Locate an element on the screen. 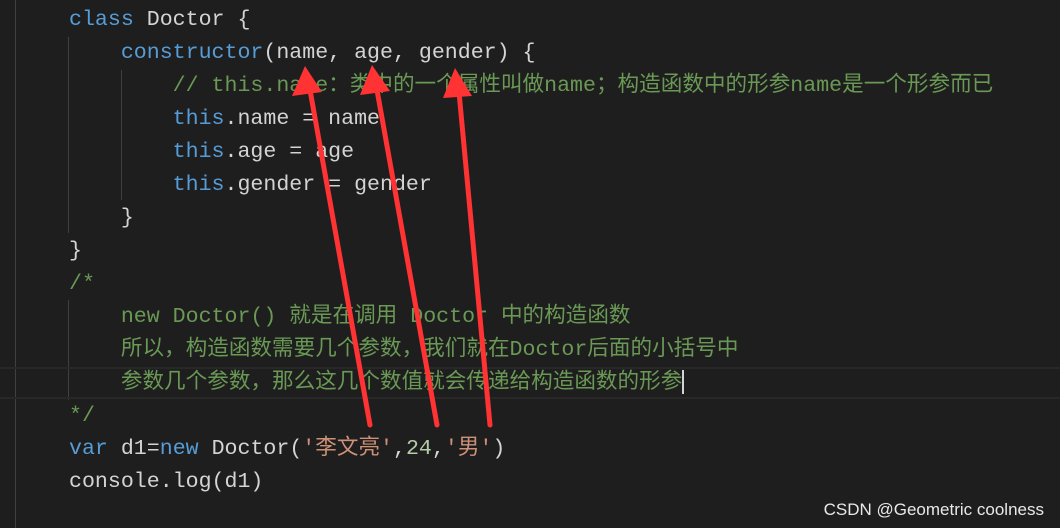 Image resolution: width=1060 pixels, height=528 pixels. arrow-age is located at coordinates (407, 257).